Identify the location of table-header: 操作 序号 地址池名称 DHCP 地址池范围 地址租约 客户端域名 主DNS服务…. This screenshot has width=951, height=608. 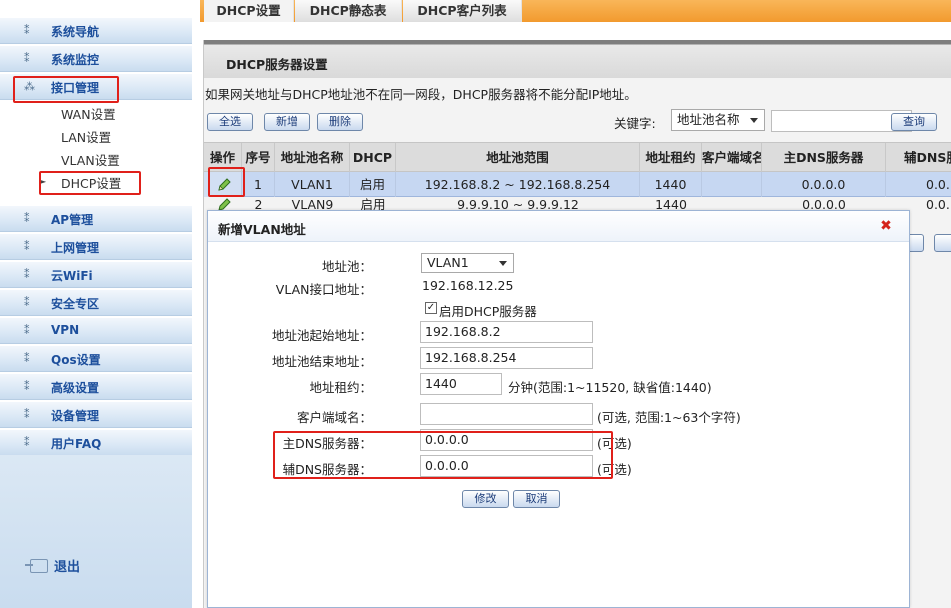
(577, 157).